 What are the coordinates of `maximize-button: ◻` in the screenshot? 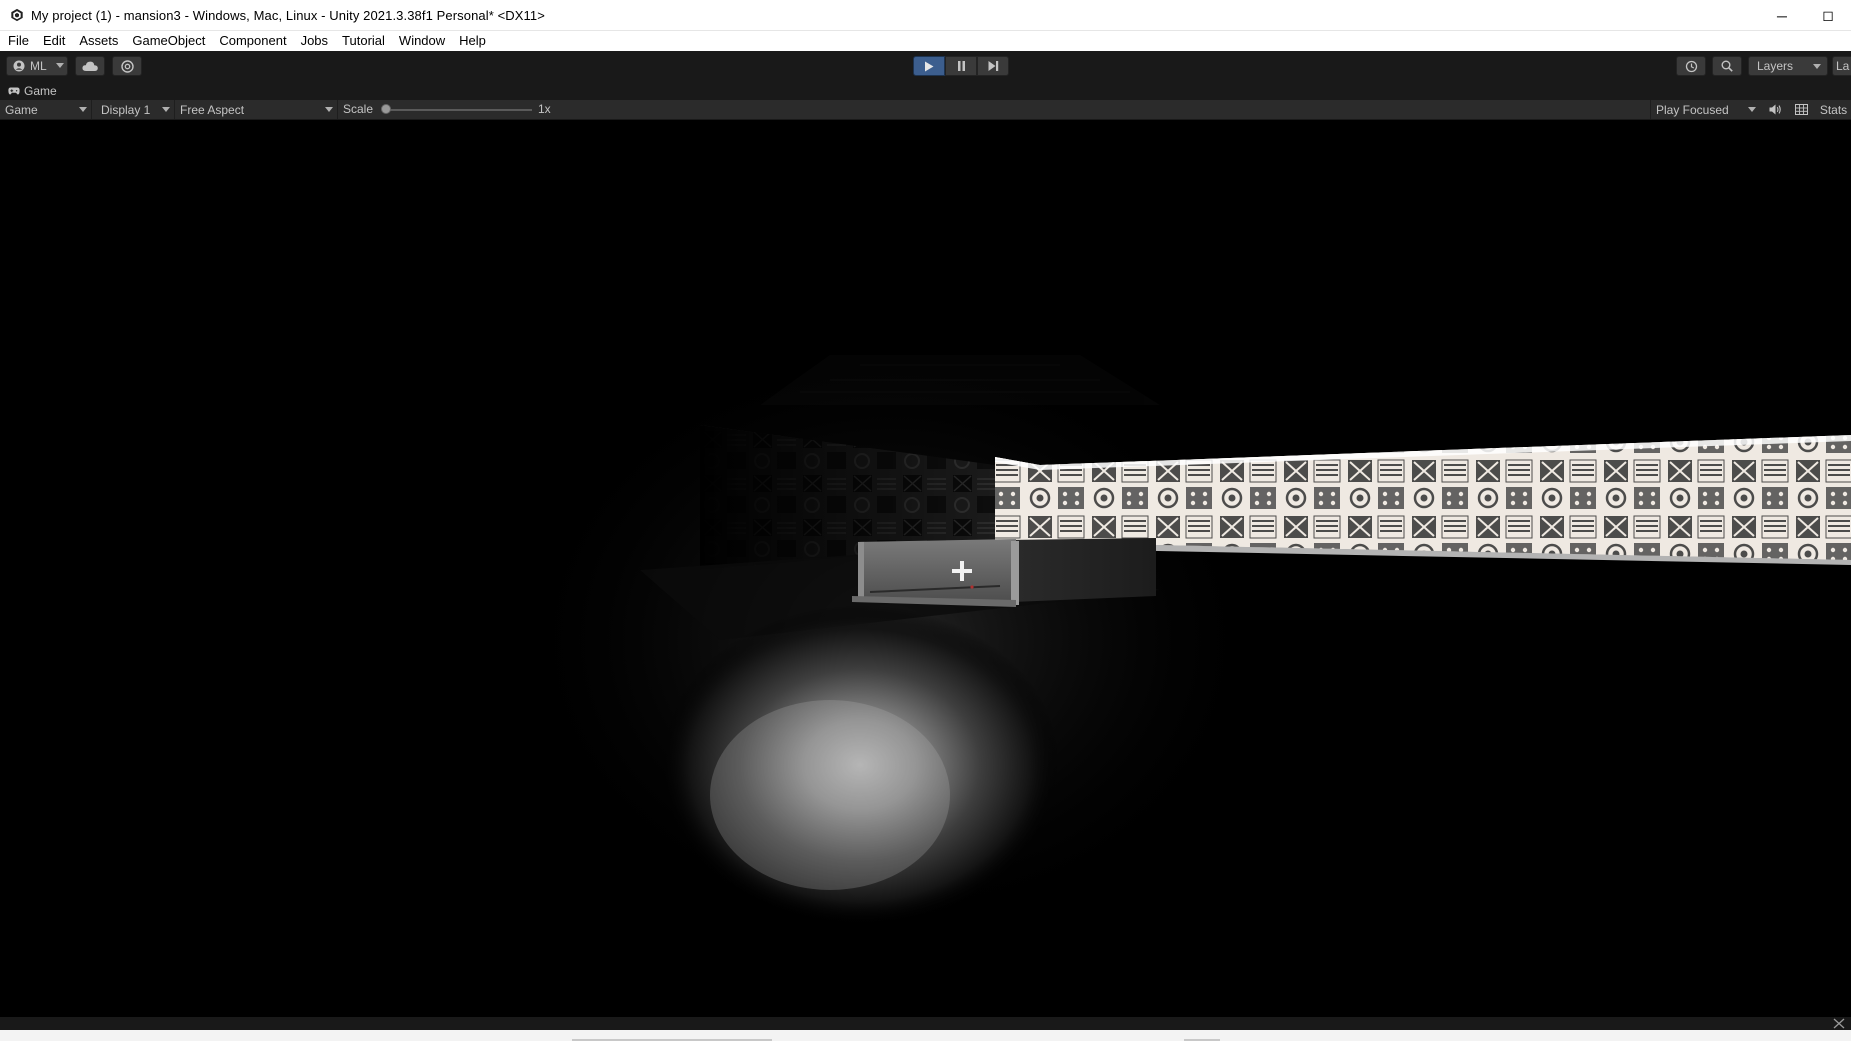 It's located at (1828, 15).